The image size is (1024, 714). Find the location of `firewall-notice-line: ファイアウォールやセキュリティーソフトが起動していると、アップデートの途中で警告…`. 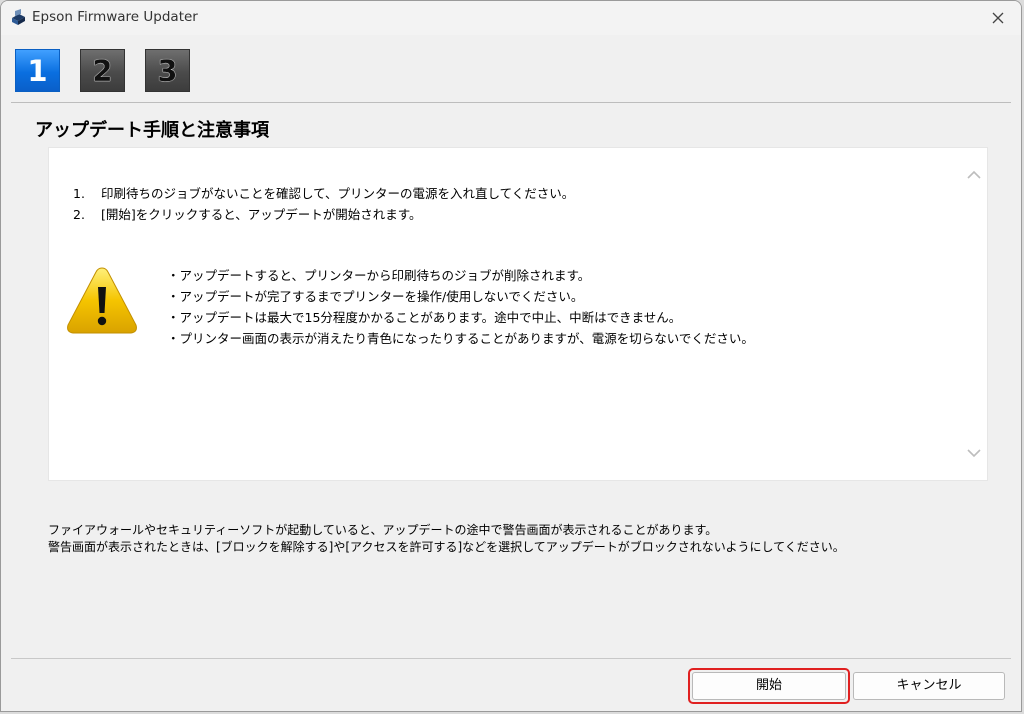

firewall-notice-line: ファイアウォールやセキュリティーソフトが起動していると、アップデートの途中で警告… is located at coordinates (383, 530).